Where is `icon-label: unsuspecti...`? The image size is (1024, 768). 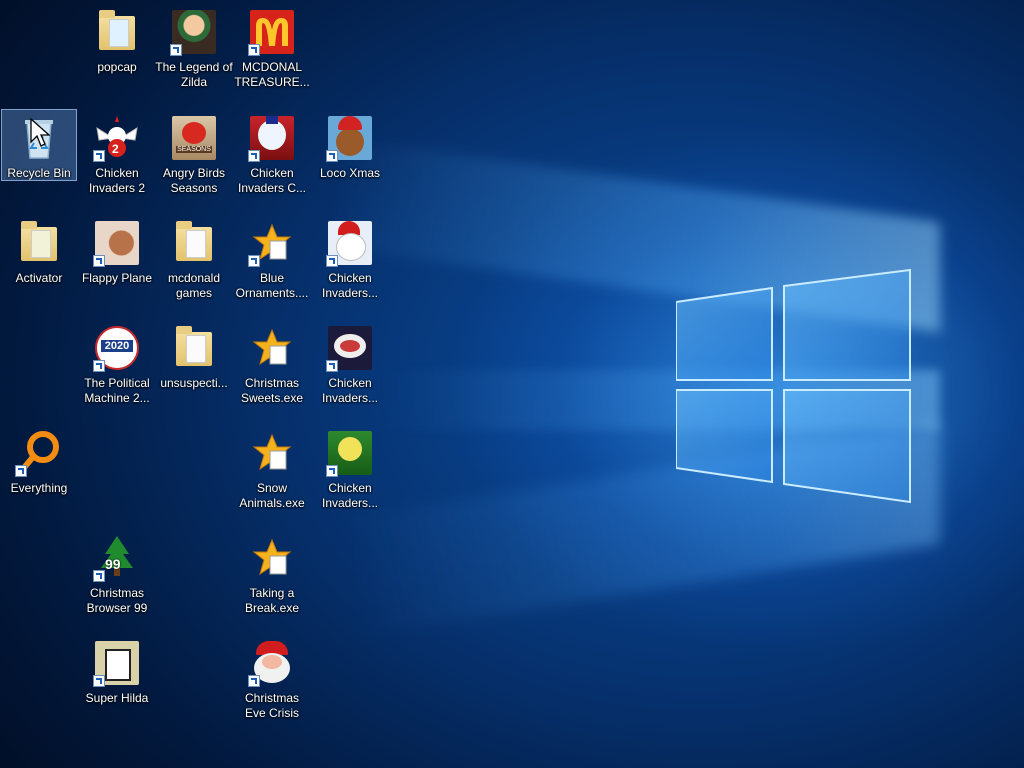 icon-label: unsuspecti... is located at coordinates (194, 383).